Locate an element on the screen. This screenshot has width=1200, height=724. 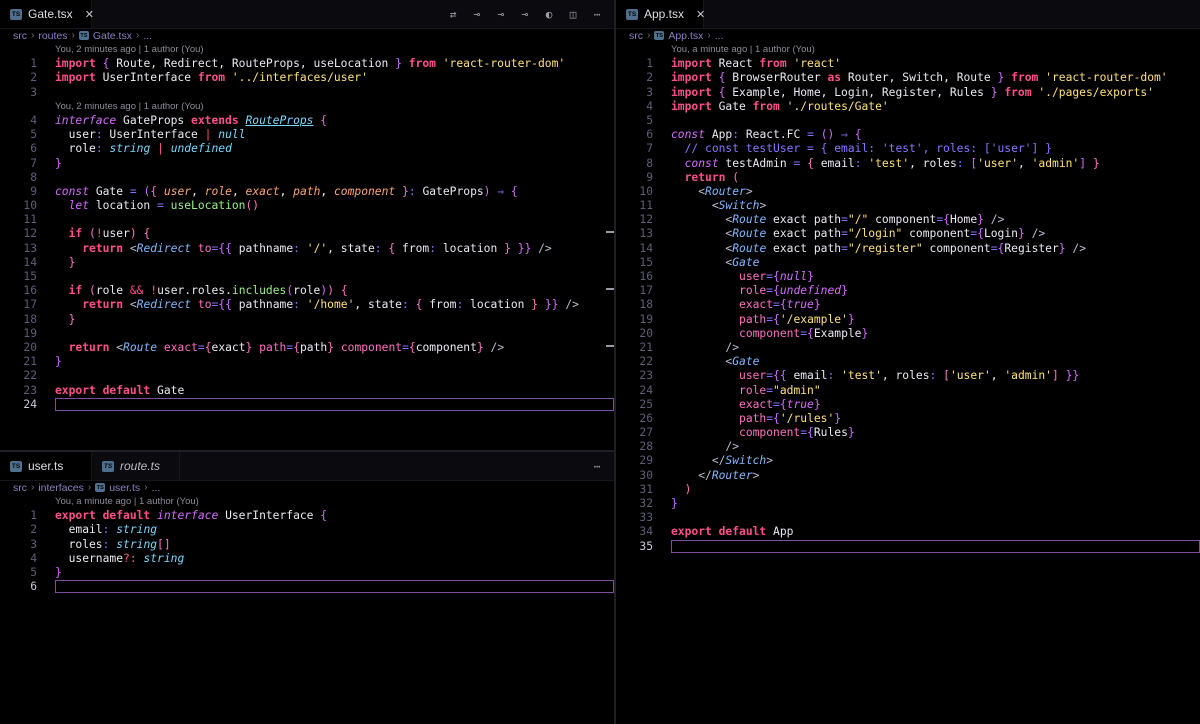
code-text: <Router> is located at coordinates (711, 192).